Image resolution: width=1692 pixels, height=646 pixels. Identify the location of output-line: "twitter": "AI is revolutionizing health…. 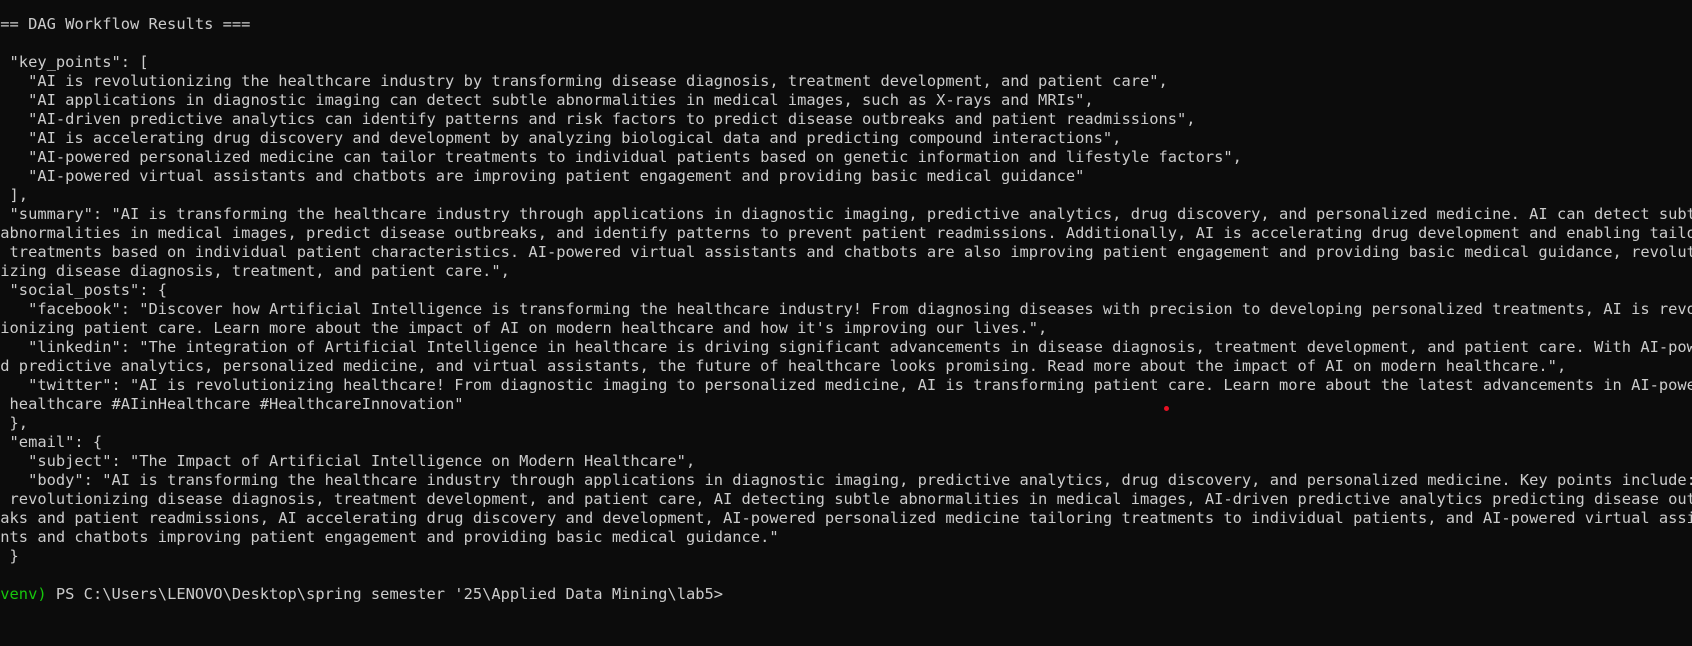
(846, 385).